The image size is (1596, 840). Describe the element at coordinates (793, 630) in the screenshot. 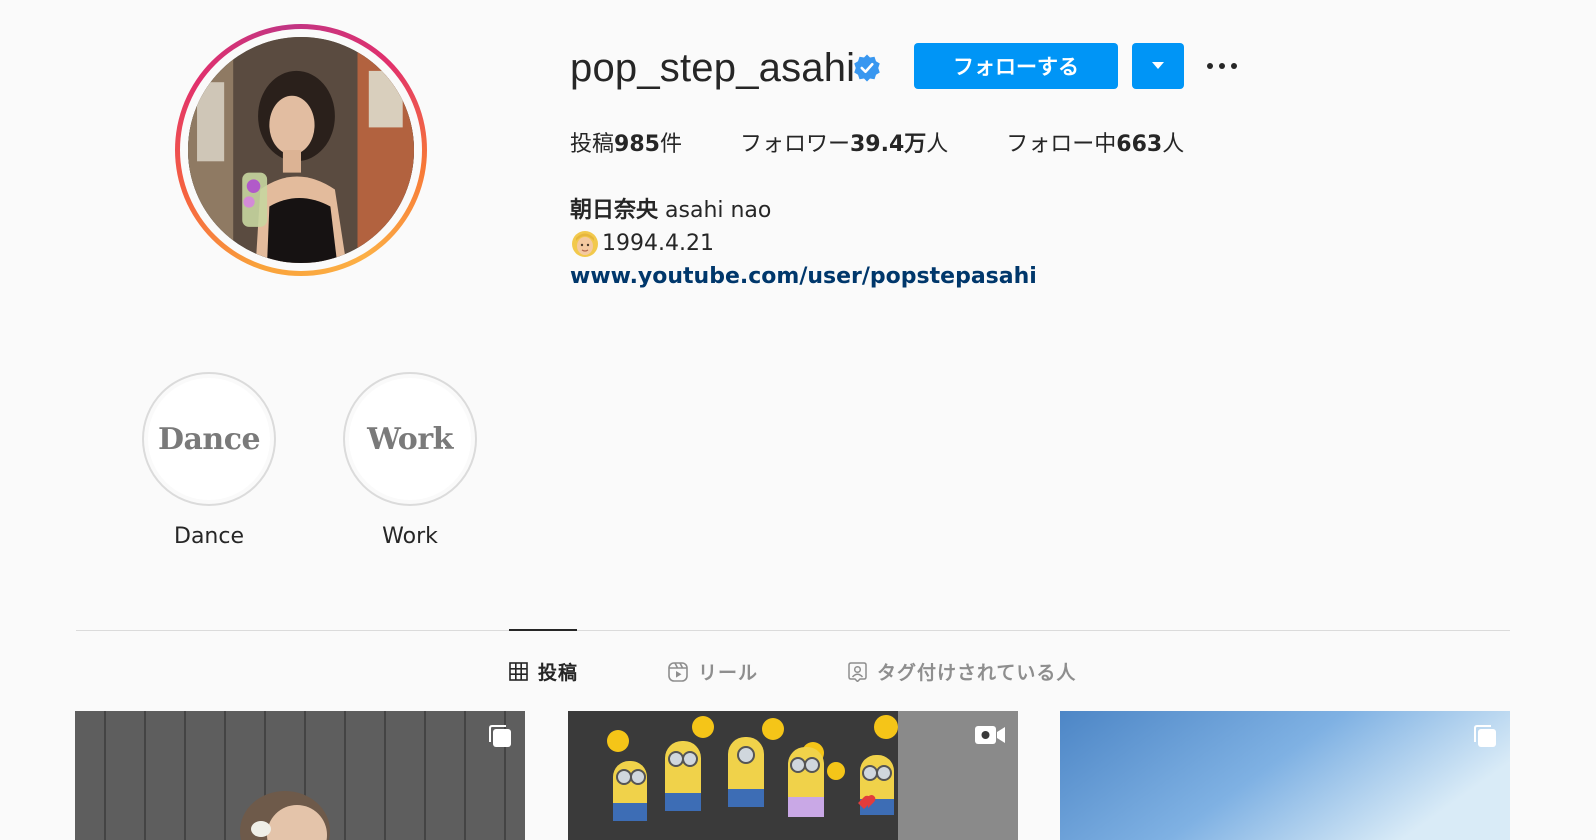

I see `tabs-divider` at that location.